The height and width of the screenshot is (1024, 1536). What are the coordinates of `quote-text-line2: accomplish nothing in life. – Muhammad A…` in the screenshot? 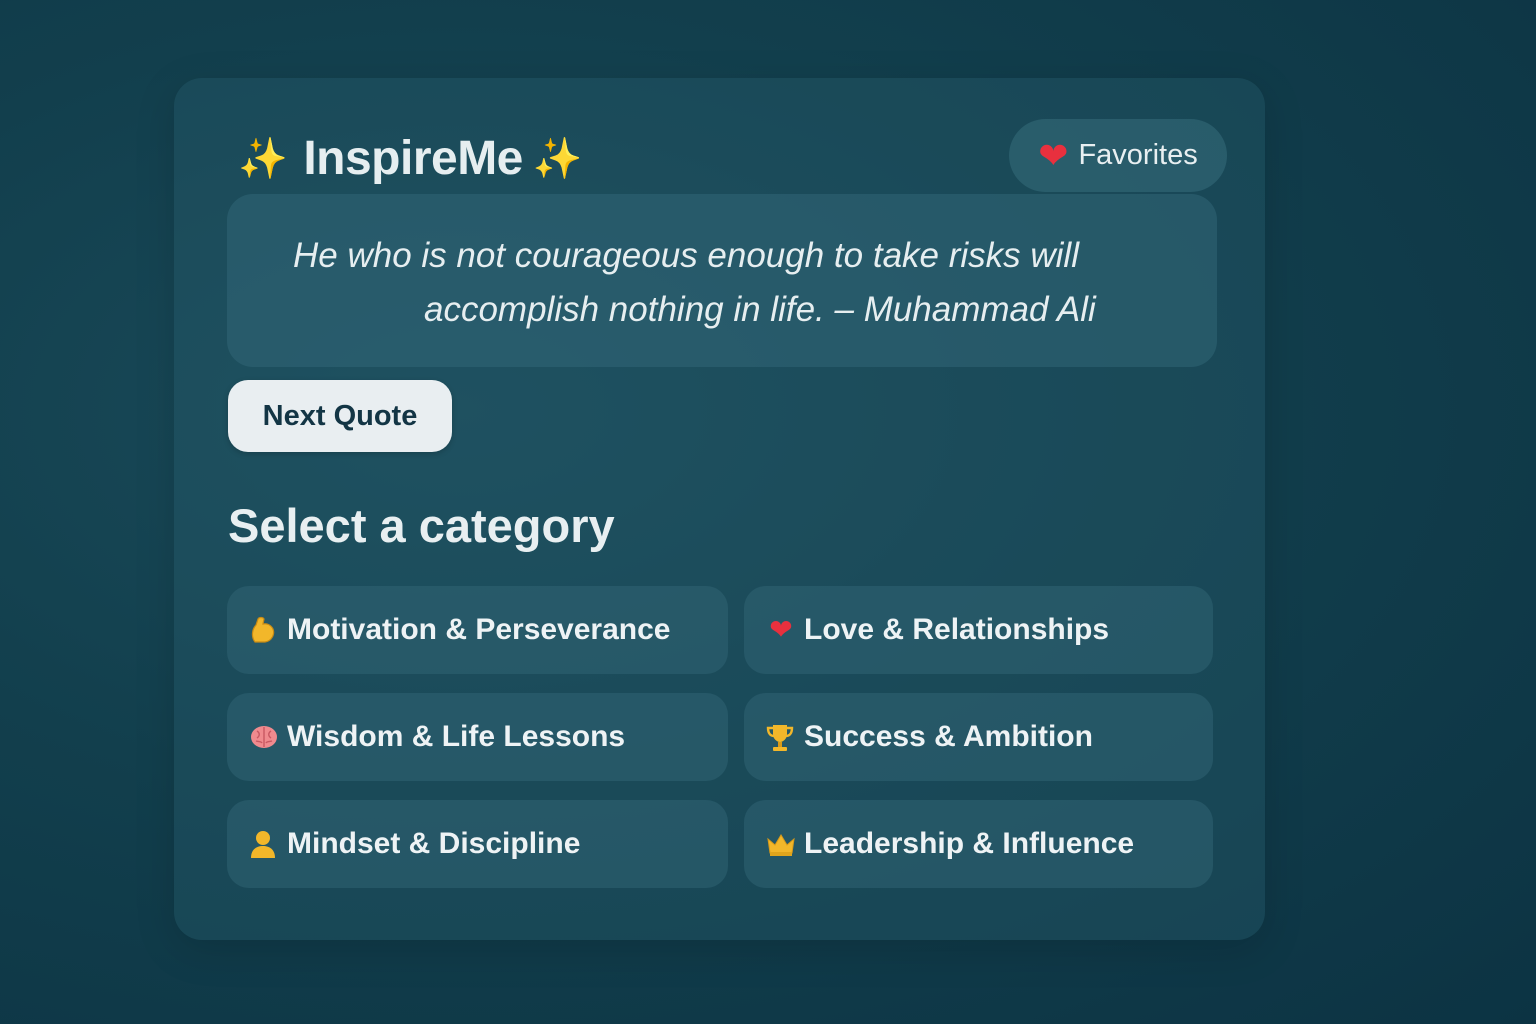 It's located at (760, 309).